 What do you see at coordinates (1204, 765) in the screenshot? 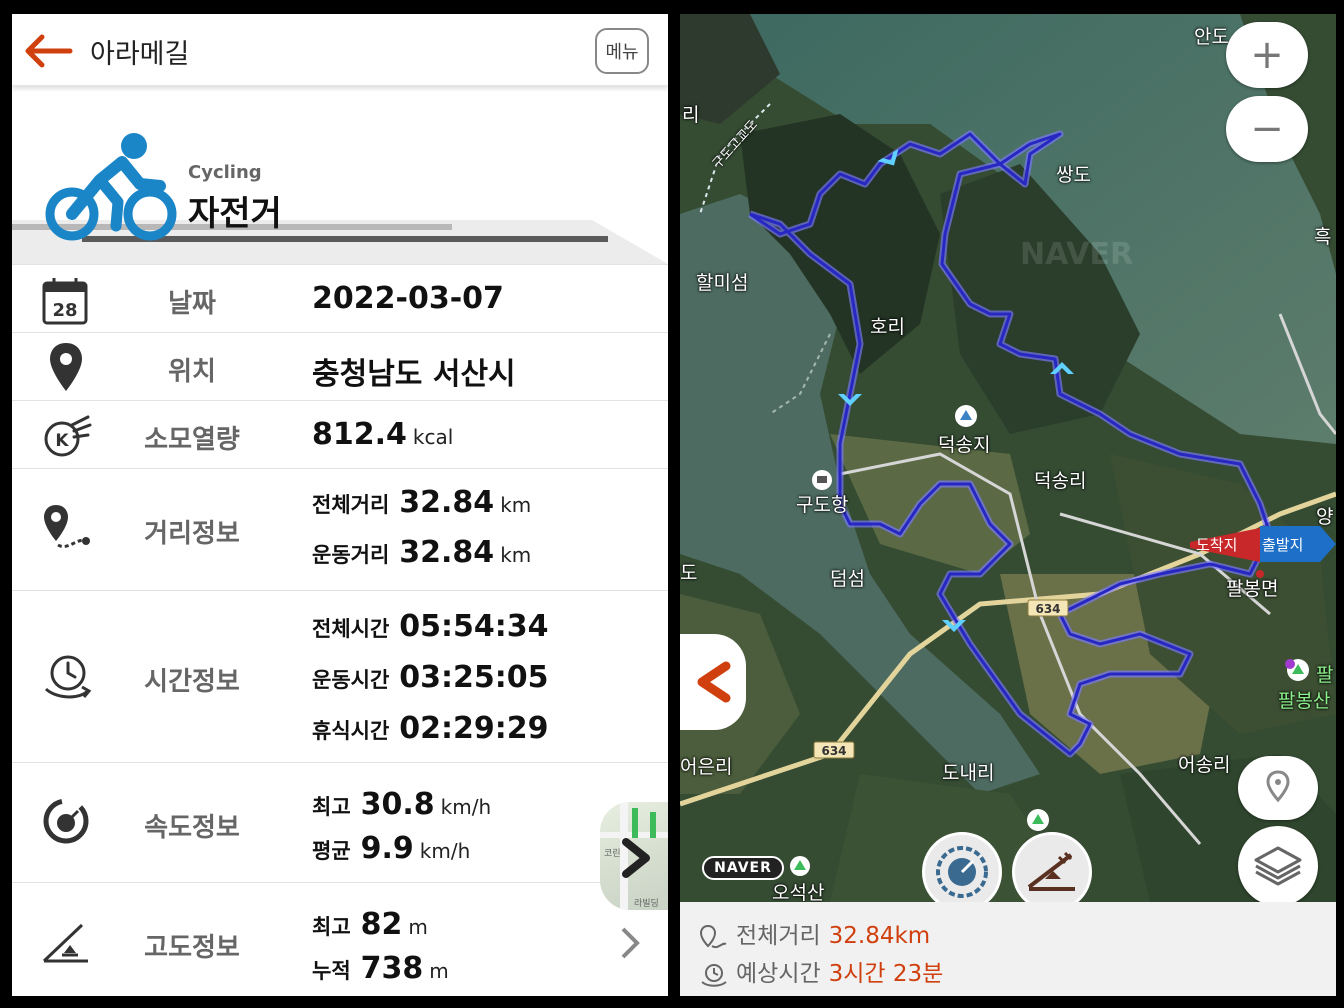
I see `place-label: 어송리` at bounding box center [1204, 765].